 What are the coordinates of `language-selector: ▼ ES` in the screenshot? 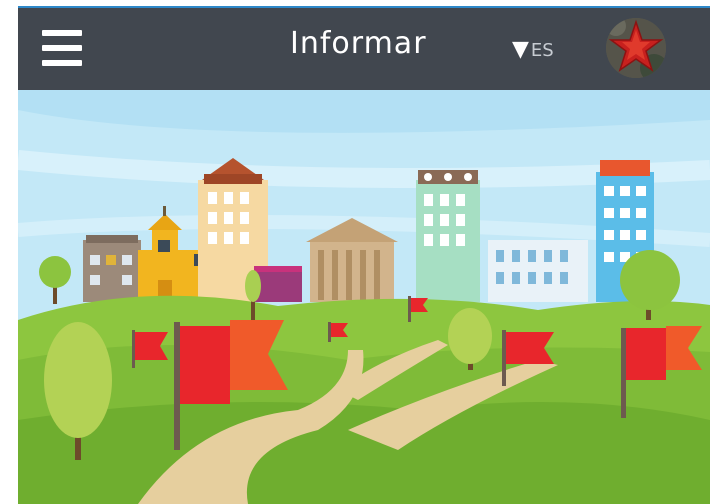 It's located at (533, 50).